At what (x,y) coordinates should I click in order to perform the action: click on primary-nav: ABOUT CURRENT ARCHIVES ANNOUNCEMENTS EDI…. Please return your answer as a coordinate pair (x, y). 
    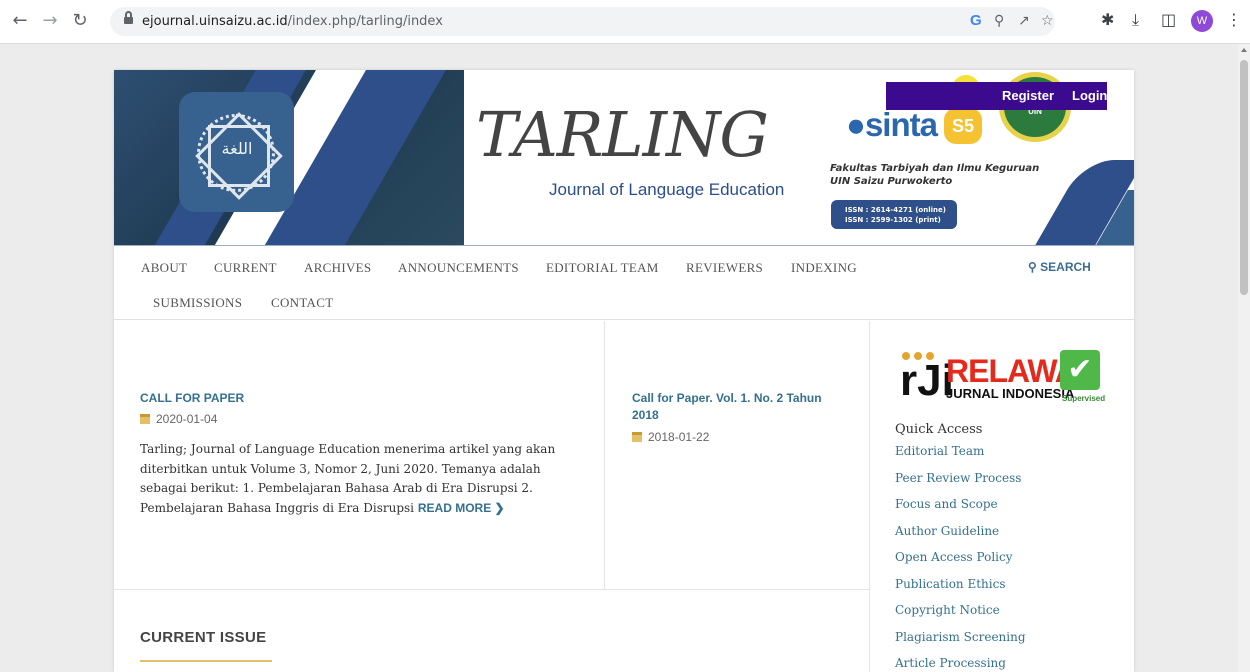
    Looking at the image, I should click on (624, 284).